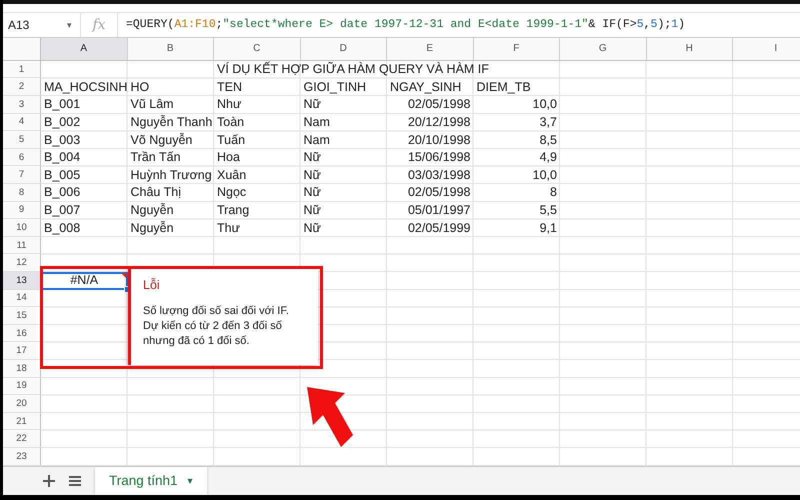 This screenshot has width=800, height=500. Describe the element at coordinates (766, 49) in the screenshot. I see `column-header: I` at that location.